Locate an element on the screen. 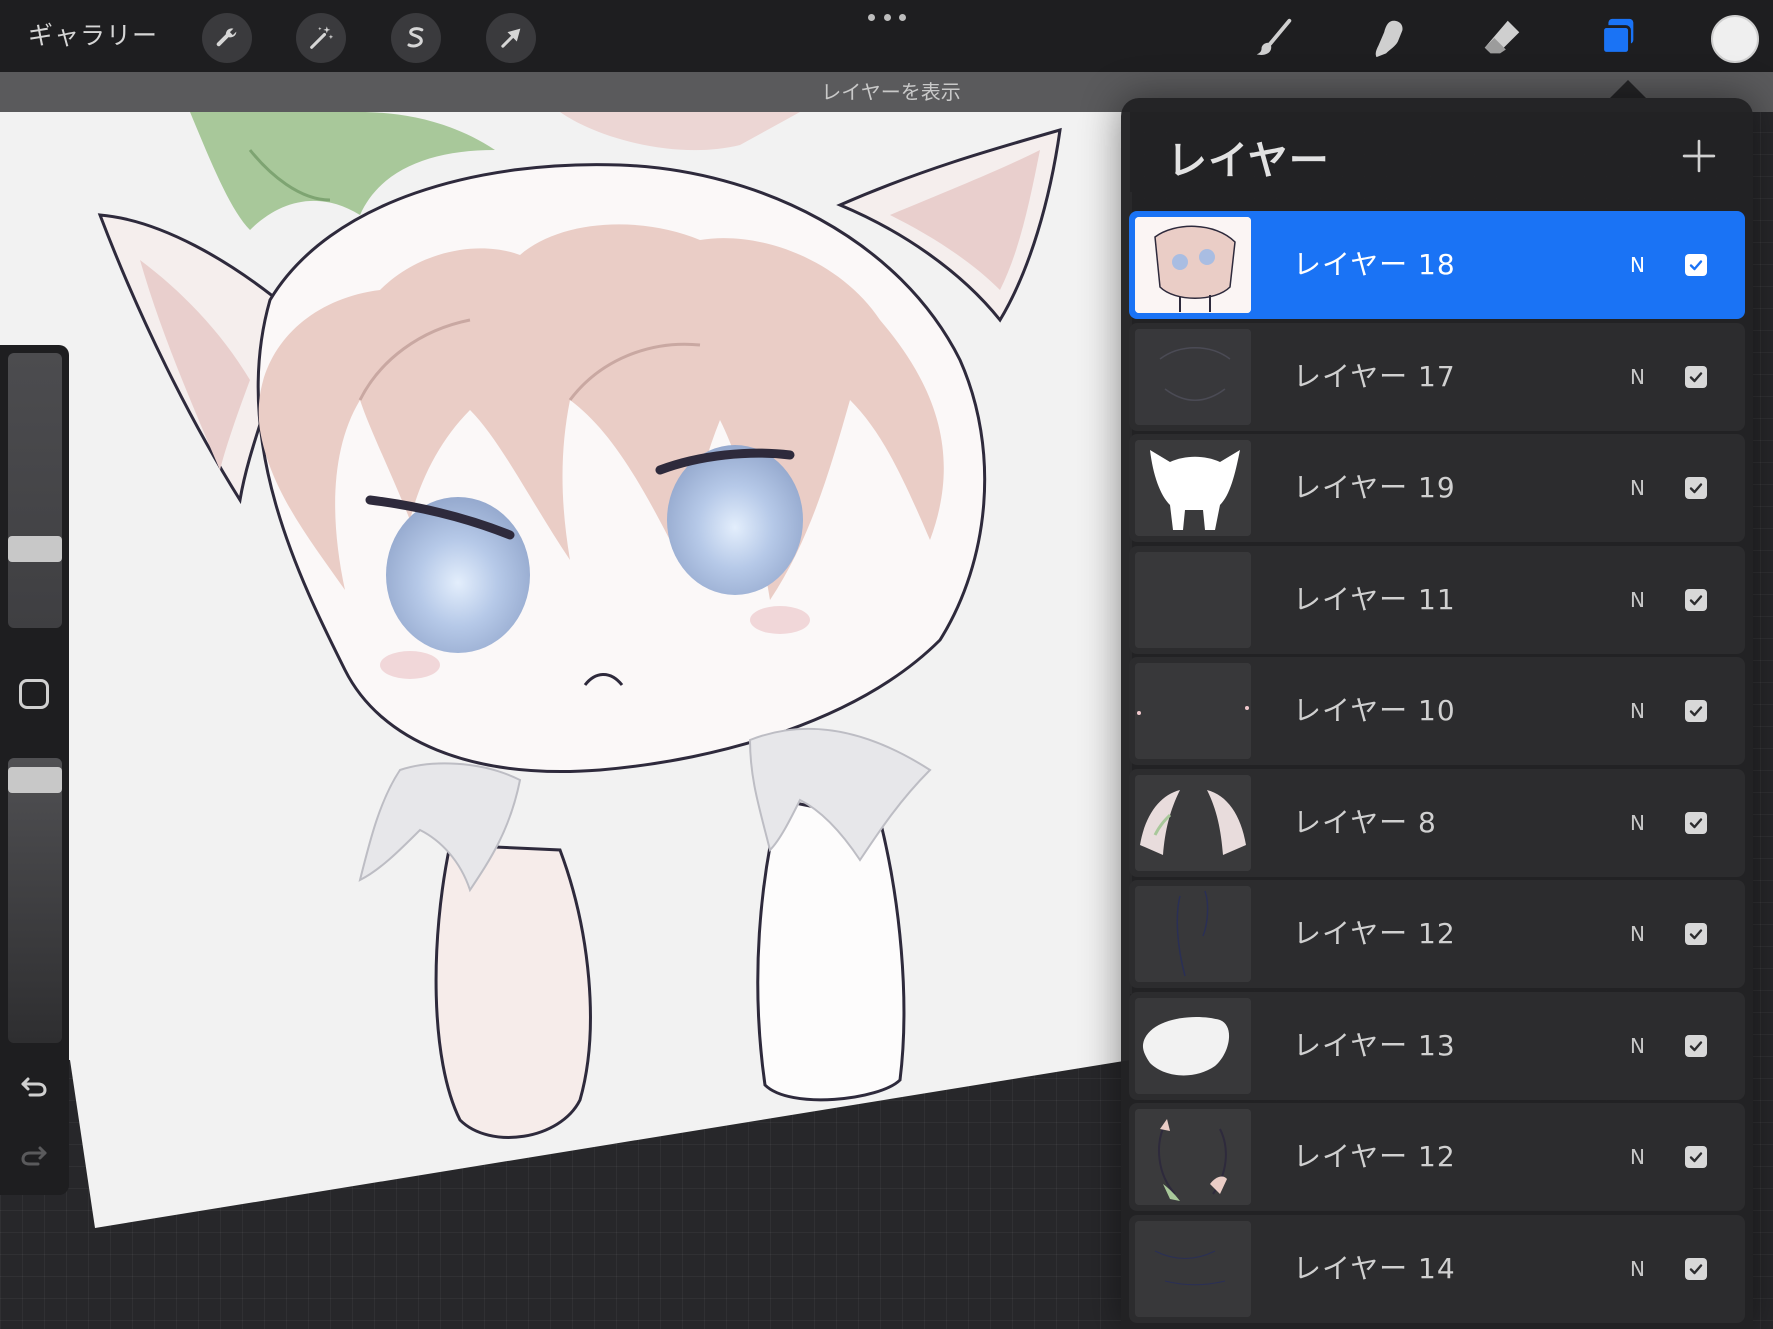 The height and width of the screenshot is (1329, 1773). brush-tool-button is located at coordinates (1274, 38).